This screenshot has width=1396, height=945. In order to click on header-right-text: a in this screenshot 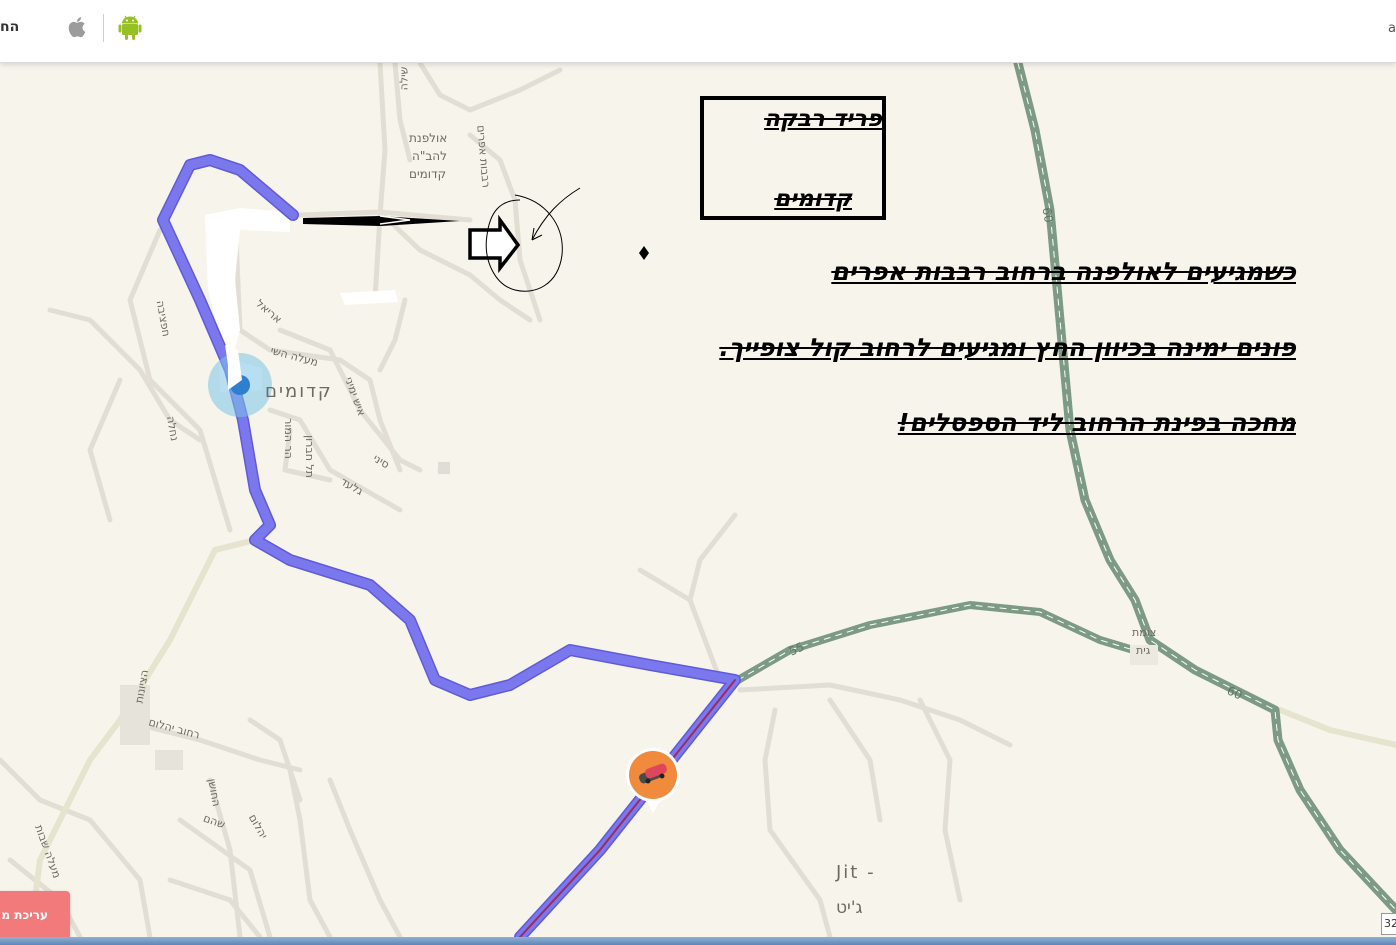, I will do `click(1392, 28)`.